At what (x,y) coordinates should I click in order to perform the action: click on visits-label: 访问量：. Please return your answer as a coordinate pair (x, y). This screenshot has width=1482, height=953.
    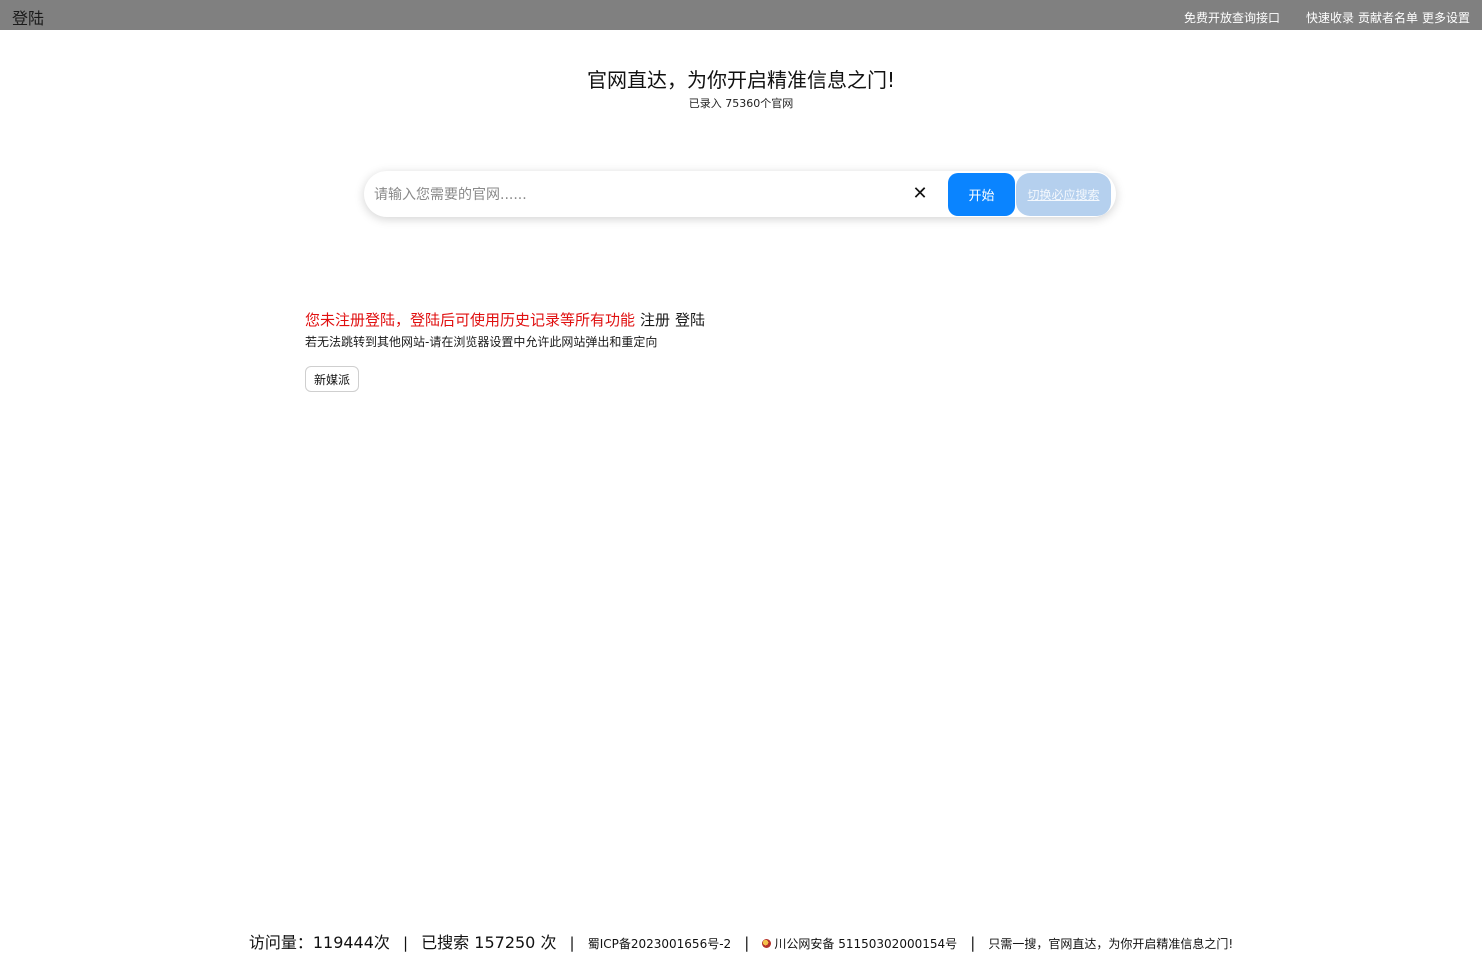
    Looking at the image, I should click on (280, 942).